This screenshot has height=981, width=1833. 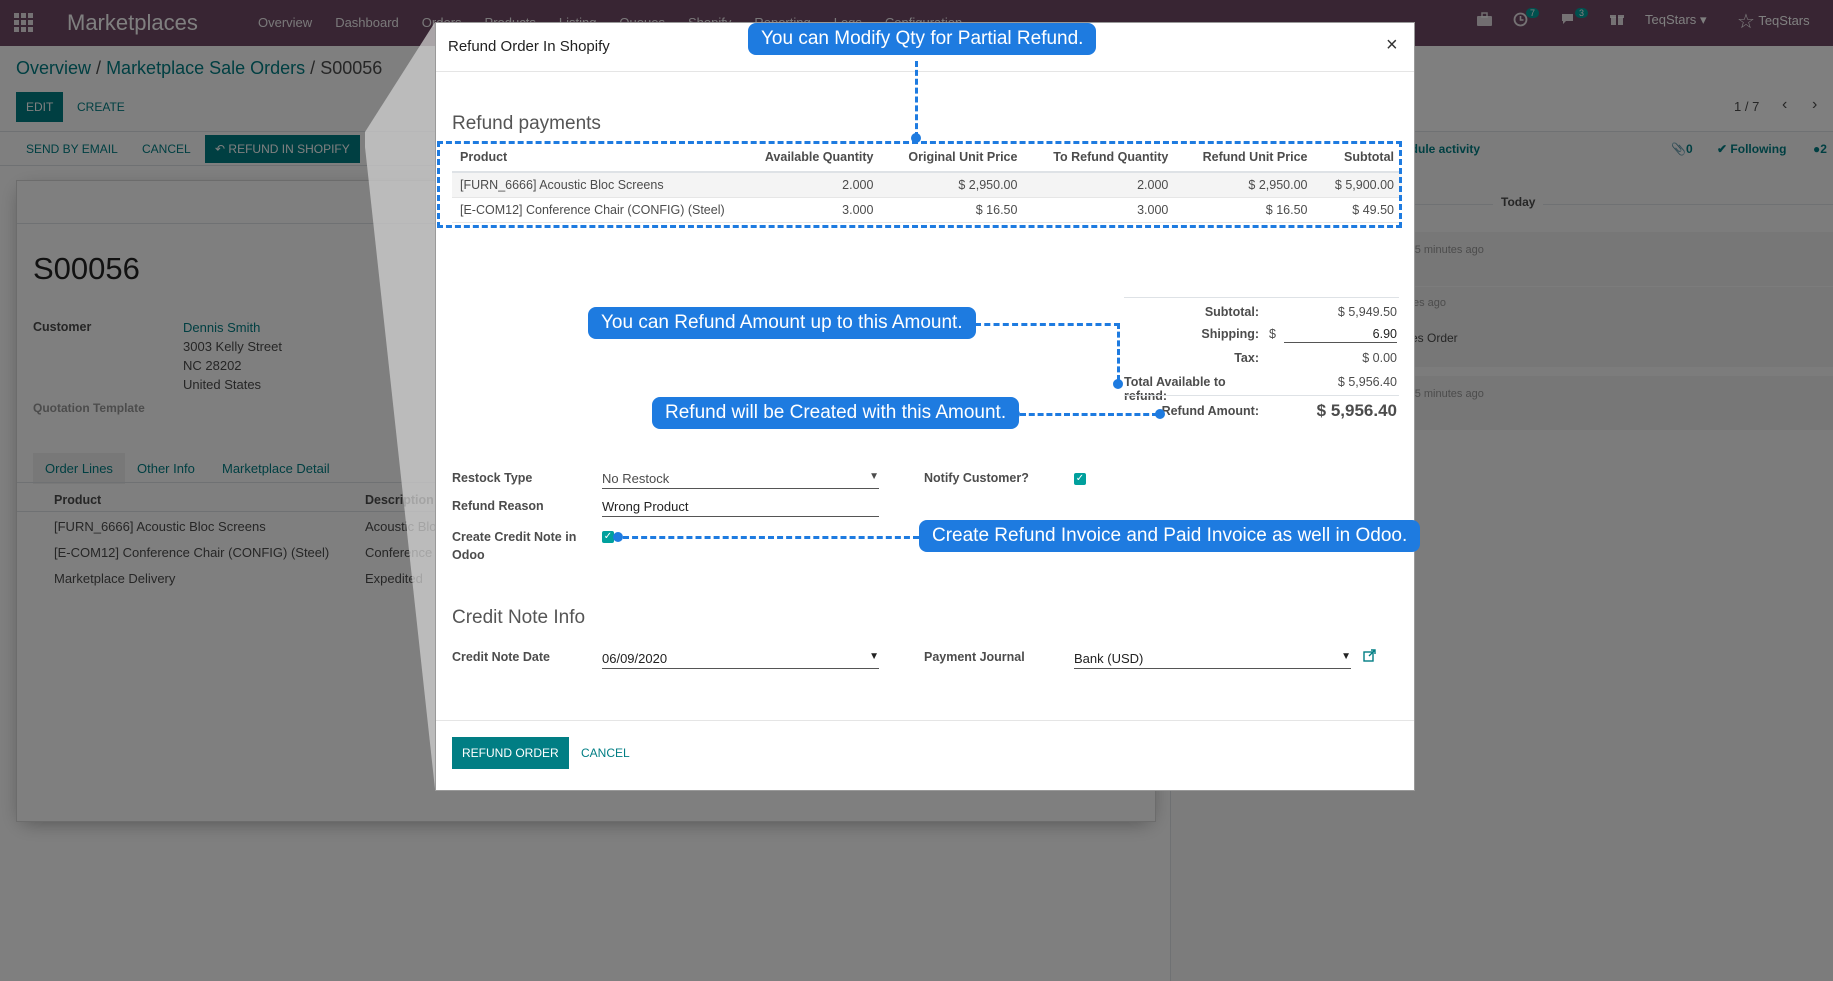 What do you see at coordinates (1356, 410) in the screenshot?
I see `refund-amount-value: $ 5,956.40` at bounding box center [1356, 410].